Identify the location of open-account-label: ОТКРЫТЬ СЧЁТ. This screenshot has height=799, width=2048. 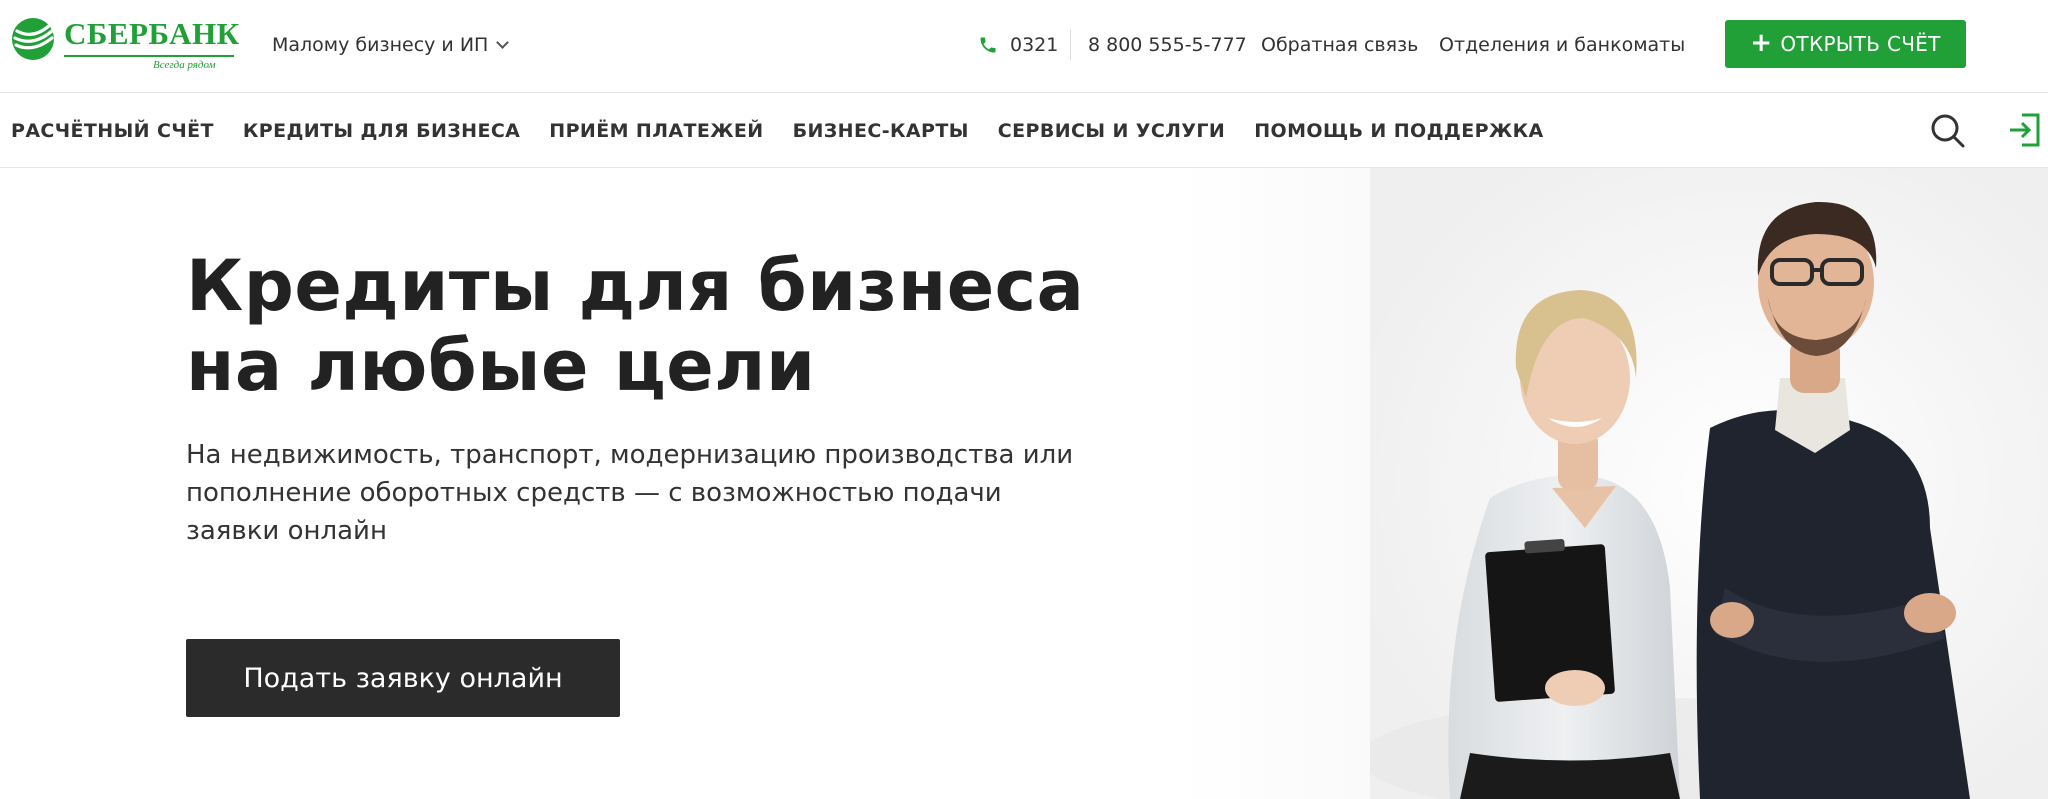
(1860, 44).